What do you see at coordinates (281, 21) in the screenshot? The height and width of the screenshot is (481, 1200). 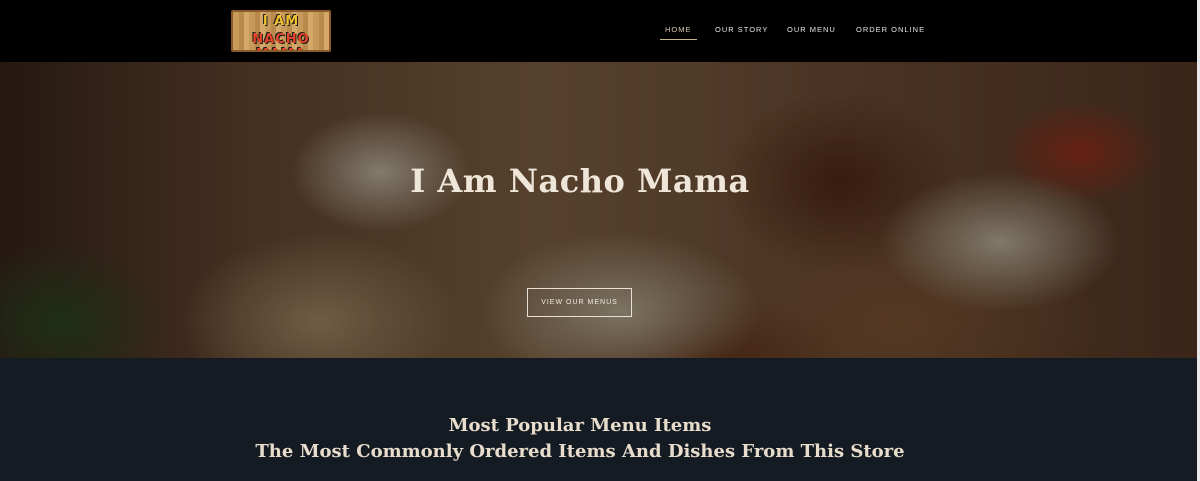 I see `logo-text-line-1: I AM` at bounding box center [281, 21].